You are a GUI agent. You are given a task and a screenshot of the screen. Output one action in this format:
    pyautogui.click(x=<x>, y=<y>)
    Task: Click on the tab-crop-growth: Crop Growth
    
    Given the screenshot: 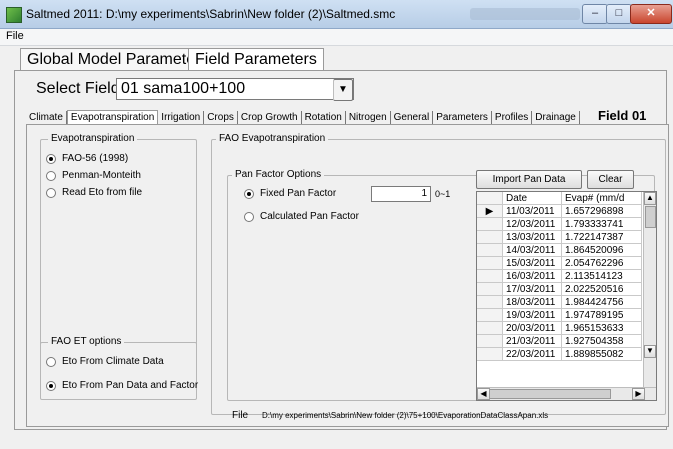 What is the action you would take?
    pyautogui.click(x=270, y=118)
    